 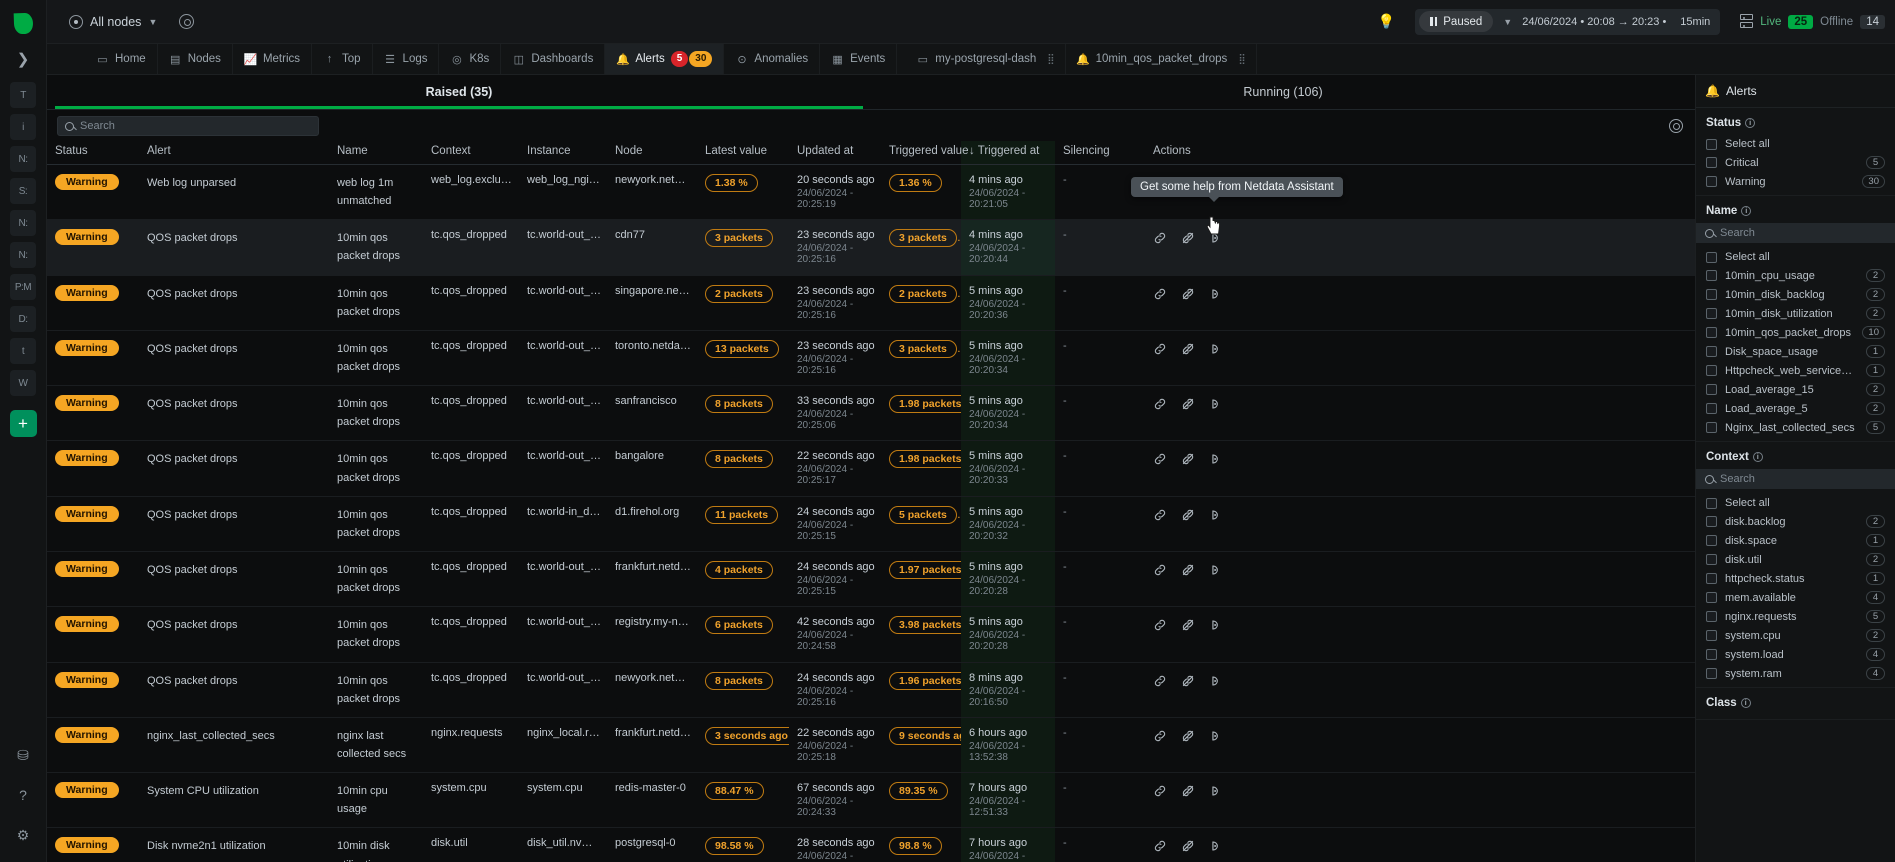 I want to click on tab-top: ↑ Top, so click(x=342, y=59).